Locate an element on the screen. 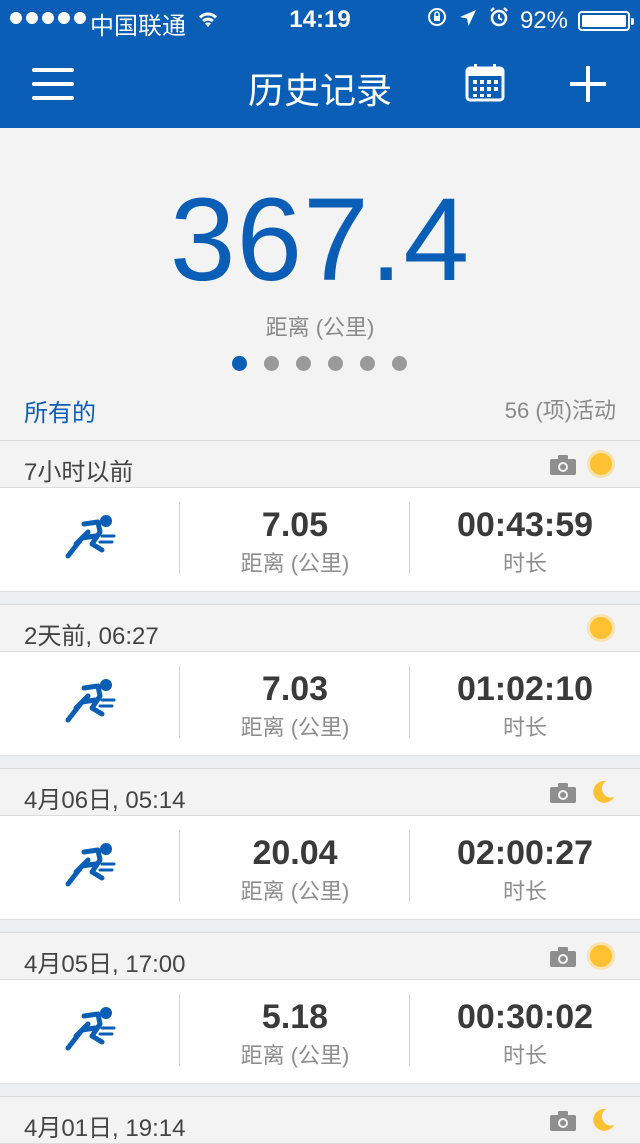 The image size is (640, 1144). entry-header: 4月06日, 05:14 is located at coordinates (320, 792).